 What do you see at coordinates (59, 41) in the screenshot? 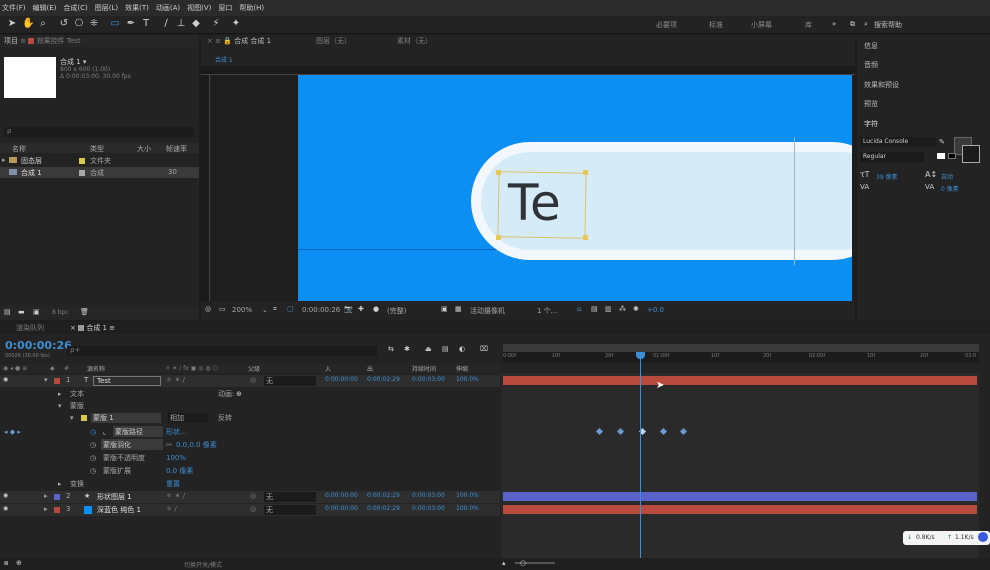
I see `tab-effect-controls: 效果控件 Test` at bounding box center [59, 41].